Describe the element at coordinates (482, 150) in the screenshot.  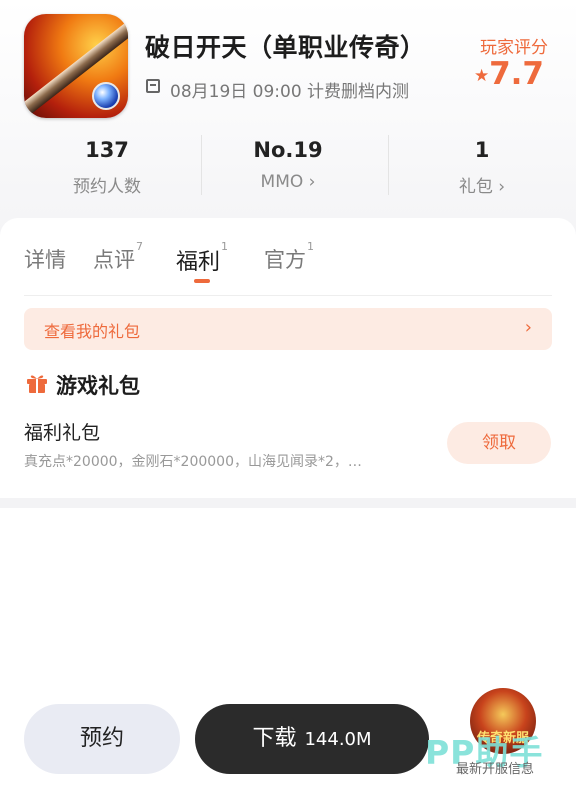
I see `stat-value: 1` at that location.